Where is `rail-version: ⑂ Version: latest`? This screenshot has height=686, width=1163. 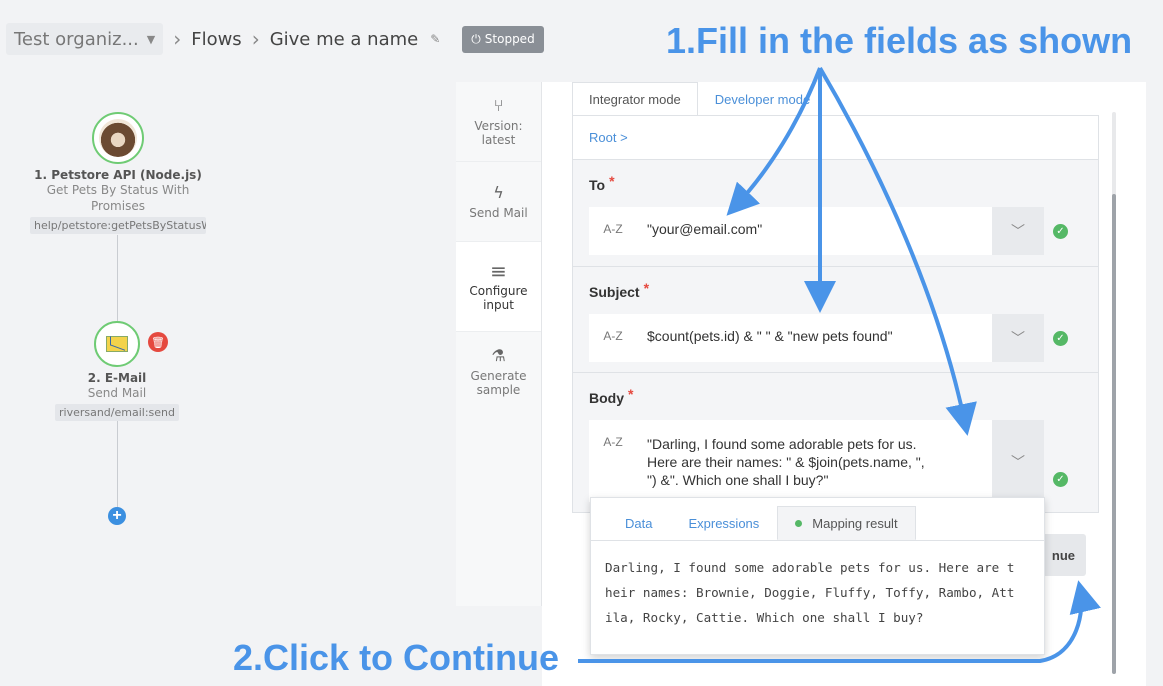 rail-version: ⑂ Version: latest is located at coordinates (498, 122).